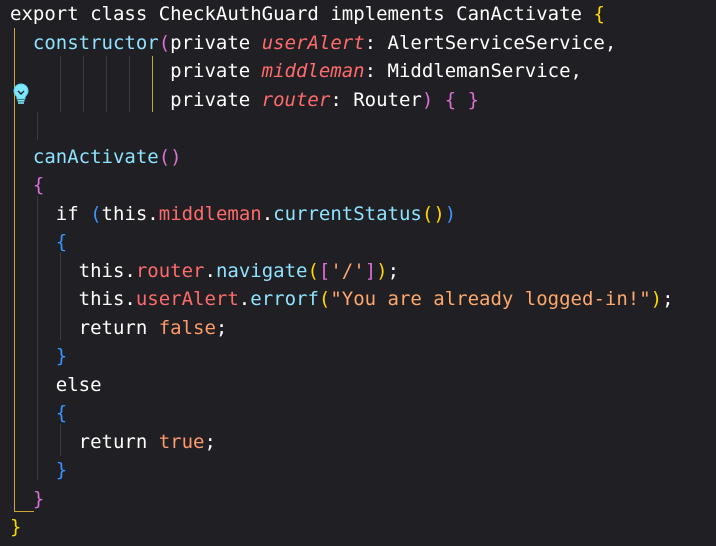 The height and width of the screenshot is (546, 716). I want to click on code-token: navigate, so click(261, 270).